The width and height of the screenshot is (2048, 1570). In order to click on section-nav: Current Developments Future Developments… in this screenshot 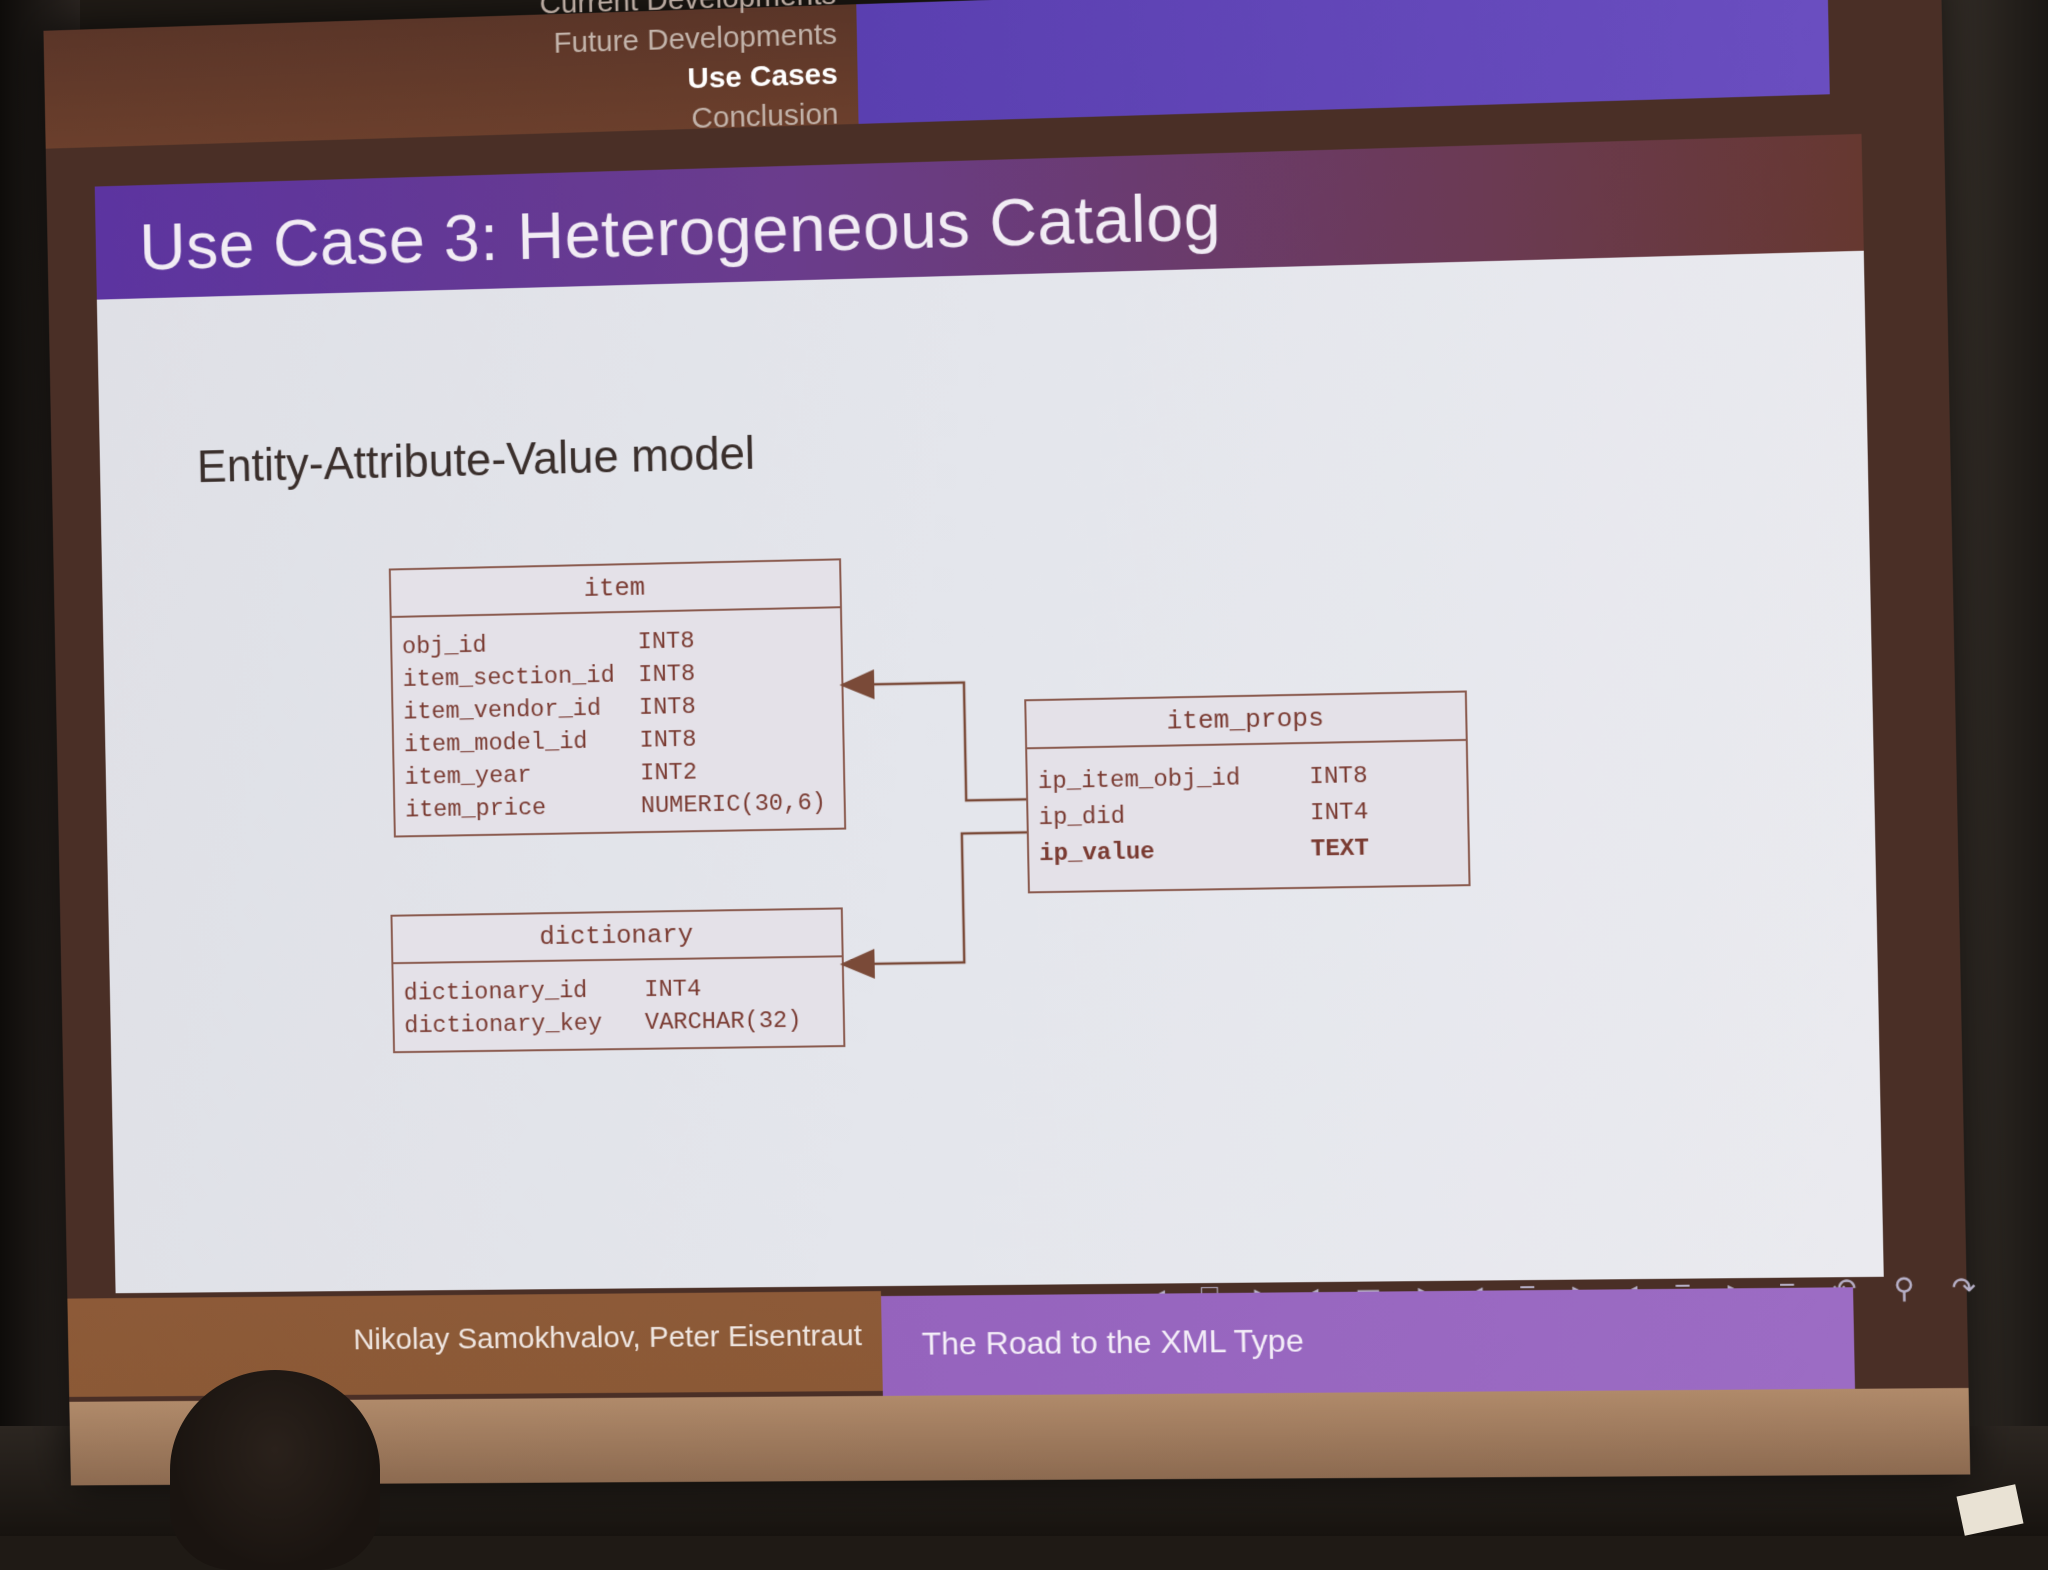, I will do `click(689, 72)`.